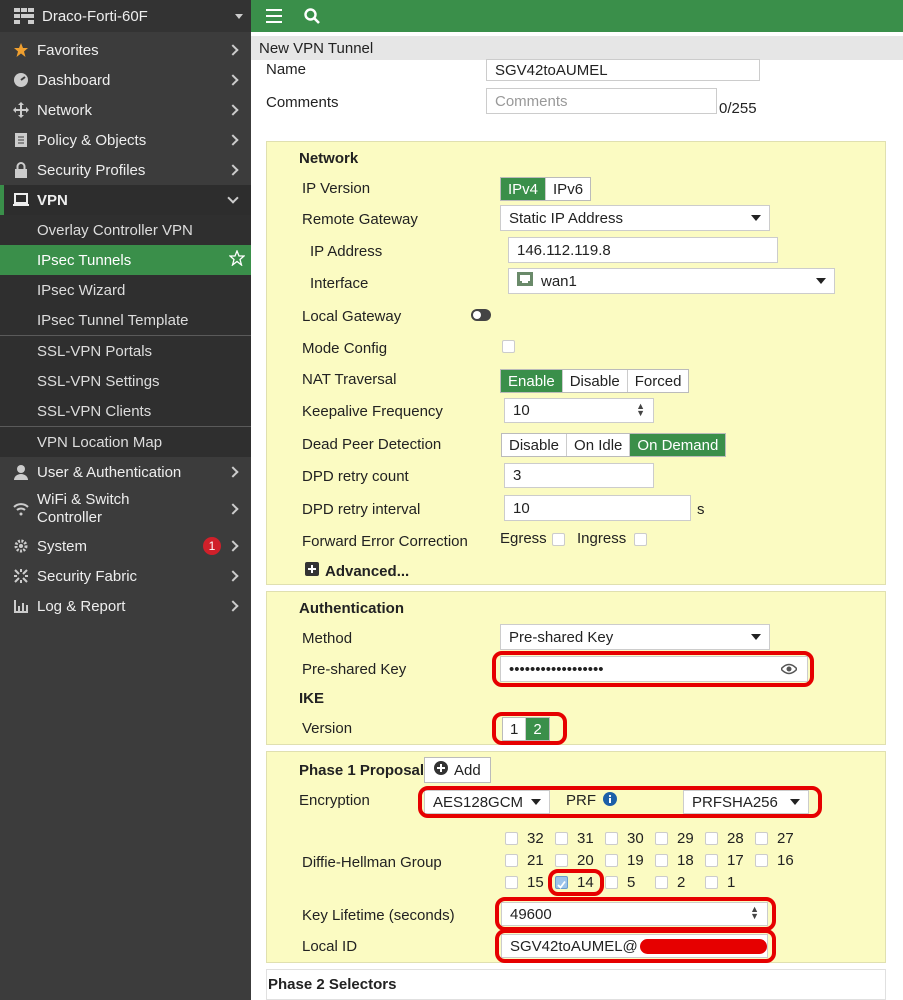 The height and width of the screenshot is (1000, 903). I want to click on sidebar-item-policy-objects: Policy & Objects, so click(125, 140).